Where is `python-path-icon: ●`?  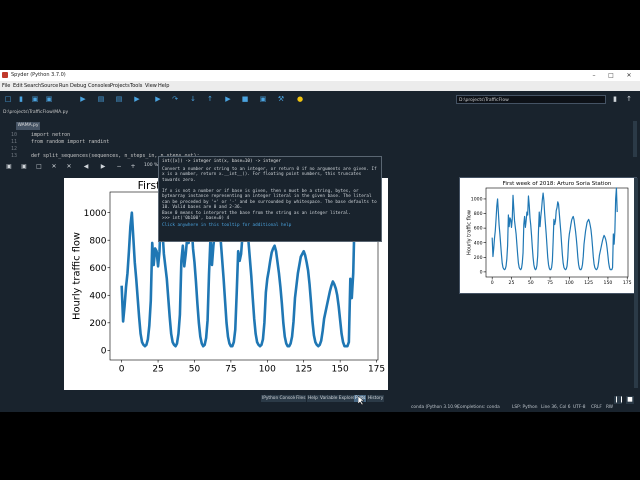
python-path-icon: ● is located at coordinates (300, 99).